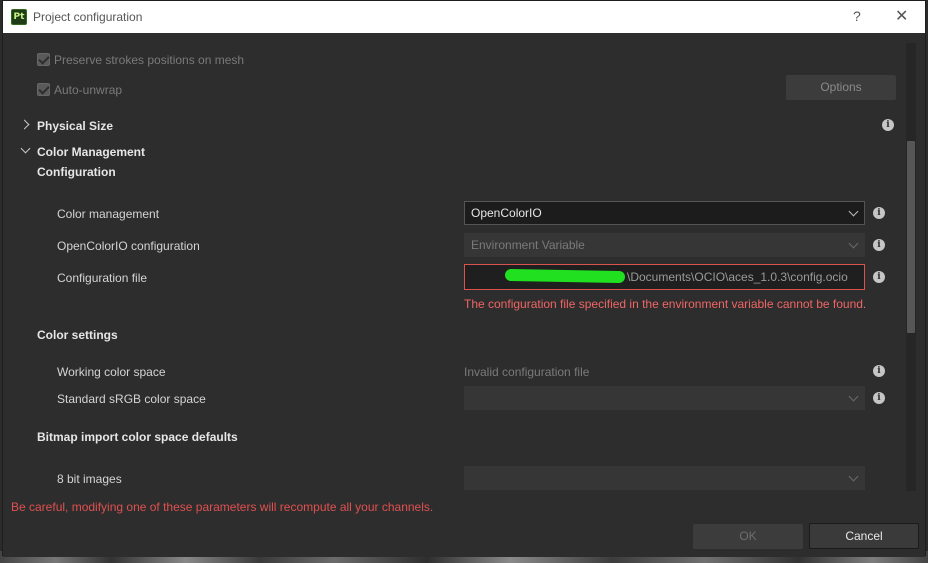 Image resolution: width=928 pixels, height=563 pixels. What do you see at coordinates (137, 437) in the screenshot?
I see `bitmap-import-heading: Bitmap import color space defaults` at bounding box center [137, 437].